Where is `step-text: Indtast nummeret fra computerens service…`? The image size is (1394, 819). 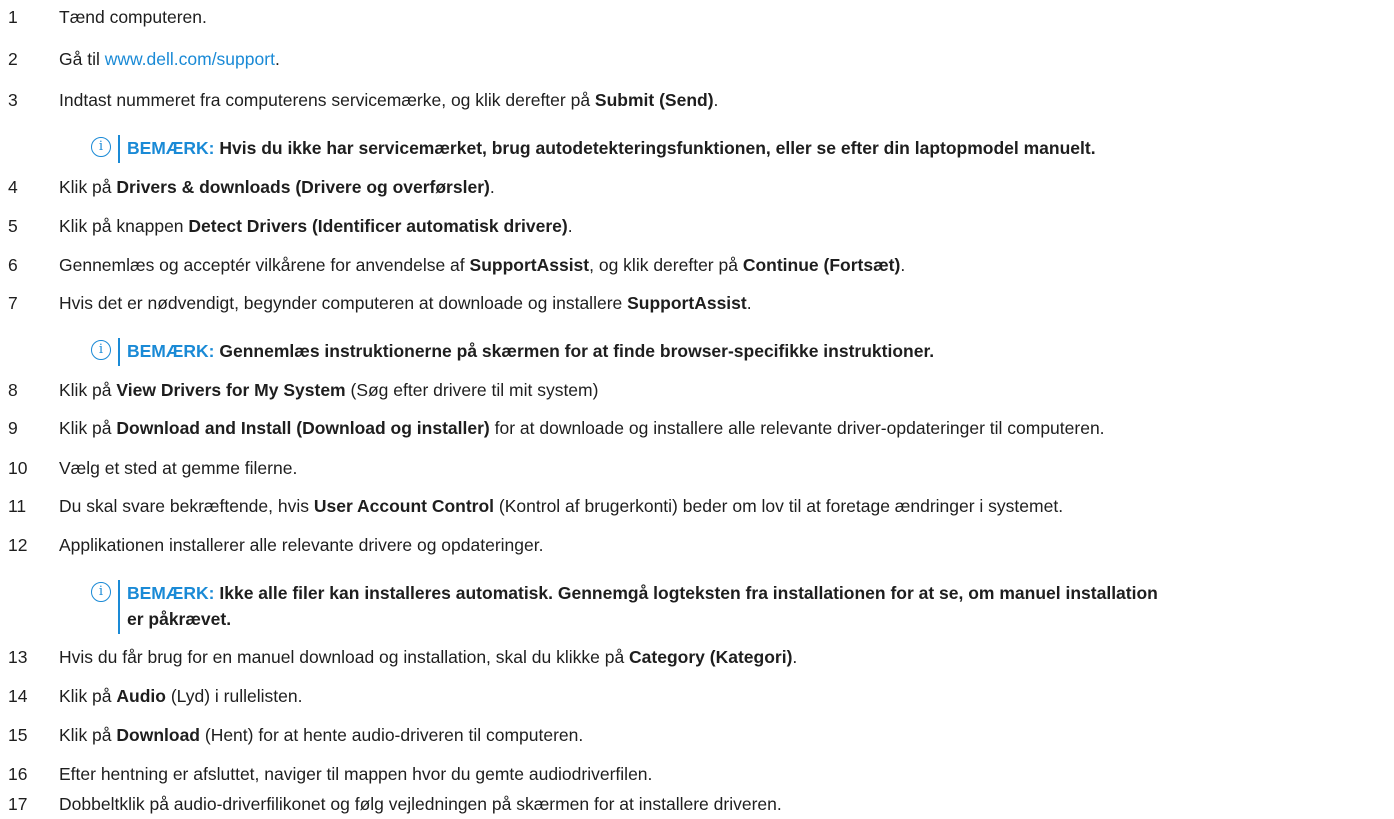 step-text: Indtast nummeret fra computerens service… is located at coordinates (389, 100).